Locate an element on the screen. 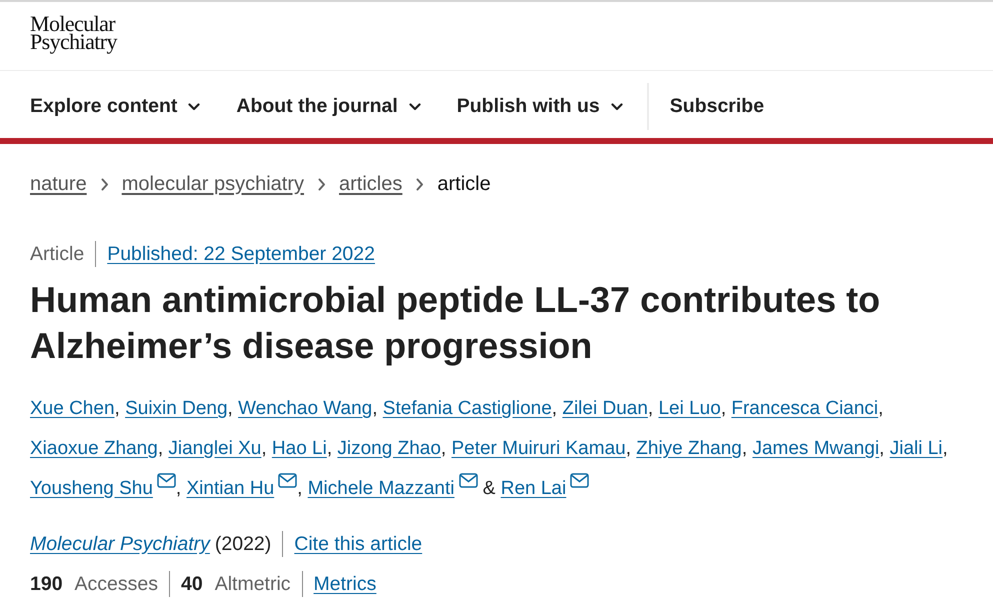  metric-count: 190 Accesses is located at coordinates (94, 584).